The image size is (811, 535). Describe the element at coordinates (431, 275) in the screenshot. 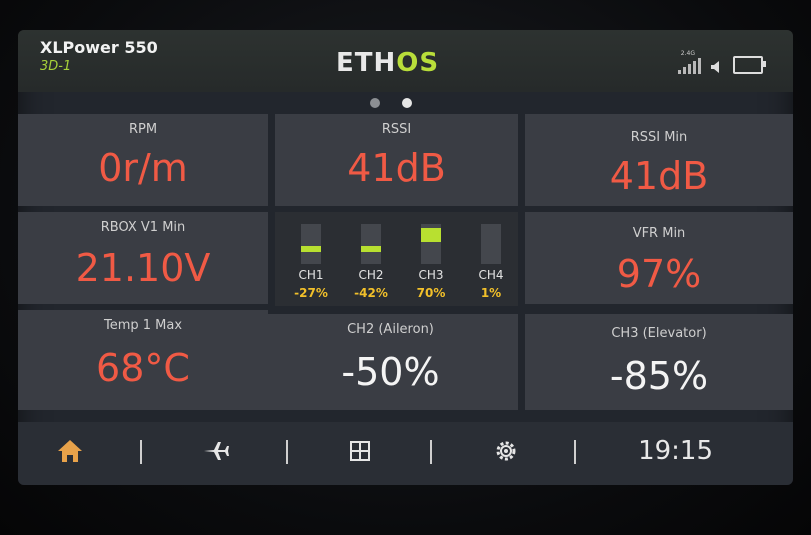

I see `channel-name: CH3` at that location.